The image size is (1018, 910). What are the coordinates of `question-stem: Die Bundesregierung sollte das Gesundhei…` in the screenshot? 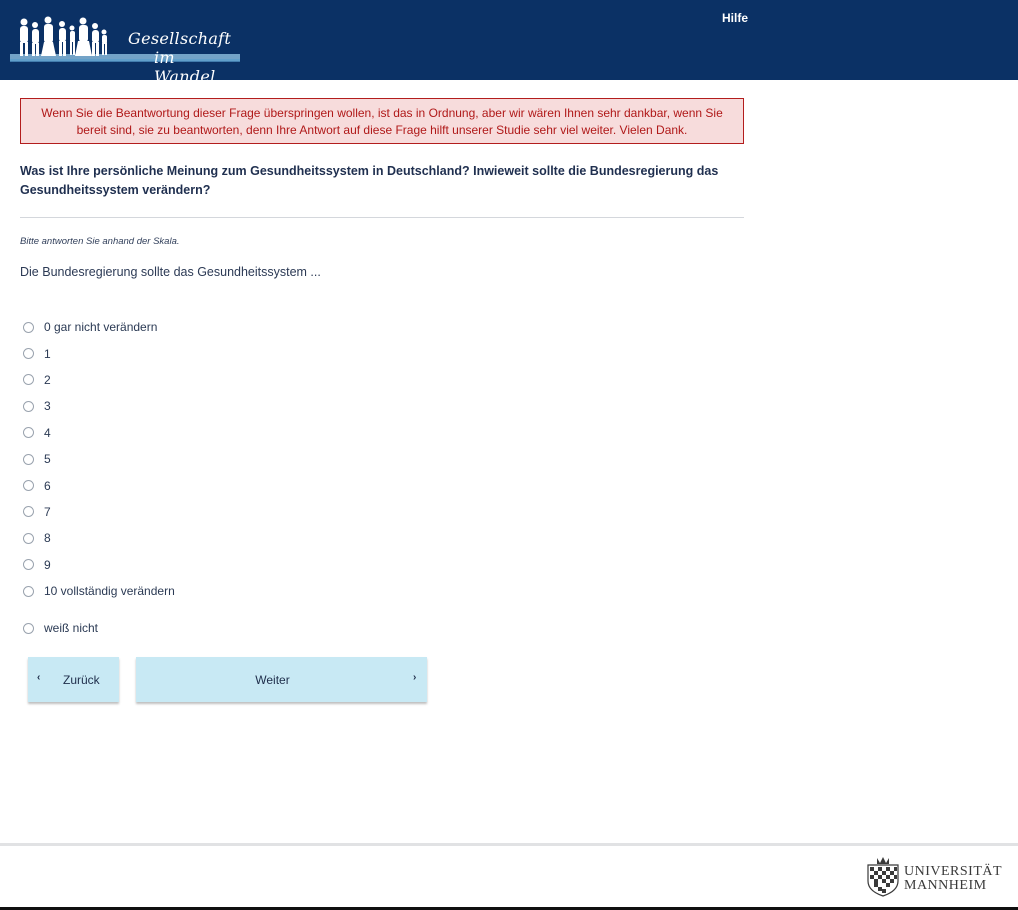 It's located at (170, 272).